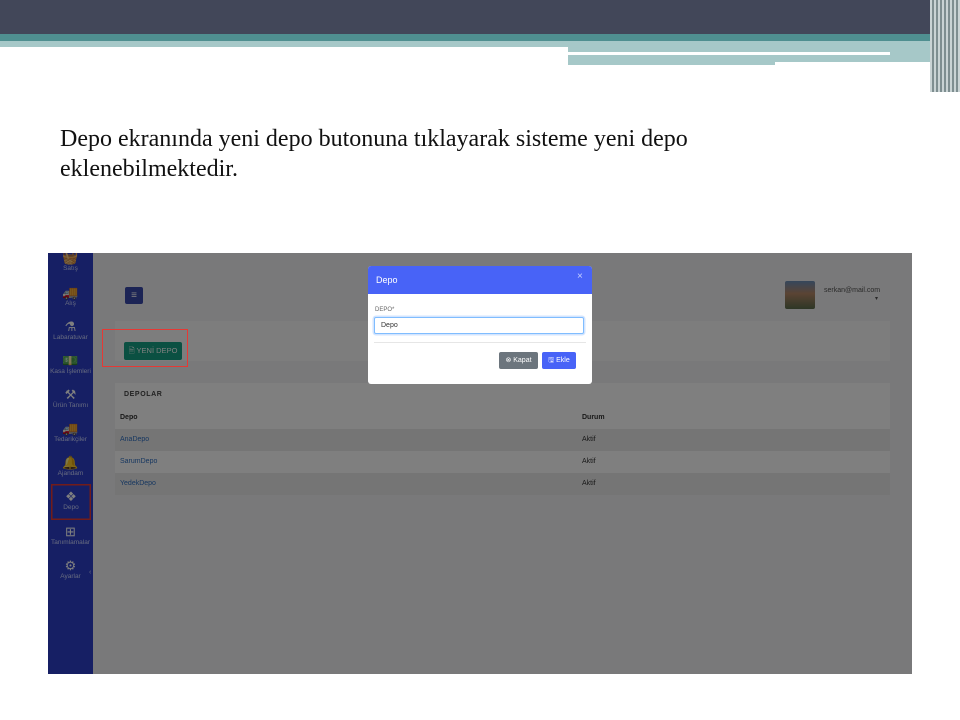 The height and width of the screenshot is (720, 960). What do you see at coordinates (145, 348) in the screenshot?
I see `new-button-highlight` at bounding box center [145, 348].